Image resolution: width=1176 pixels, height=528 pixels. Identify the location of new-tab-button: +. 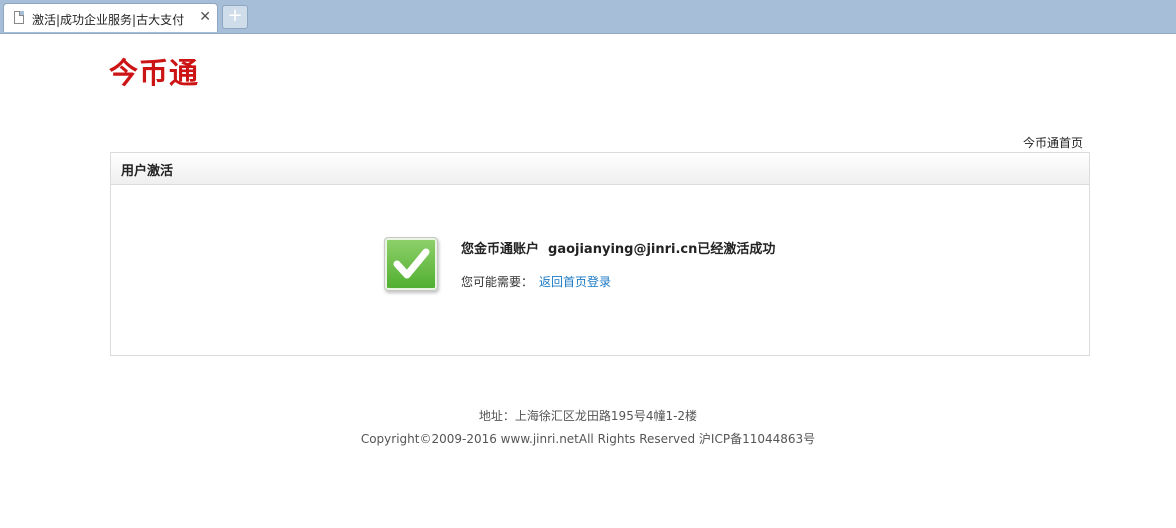
(235, 17).